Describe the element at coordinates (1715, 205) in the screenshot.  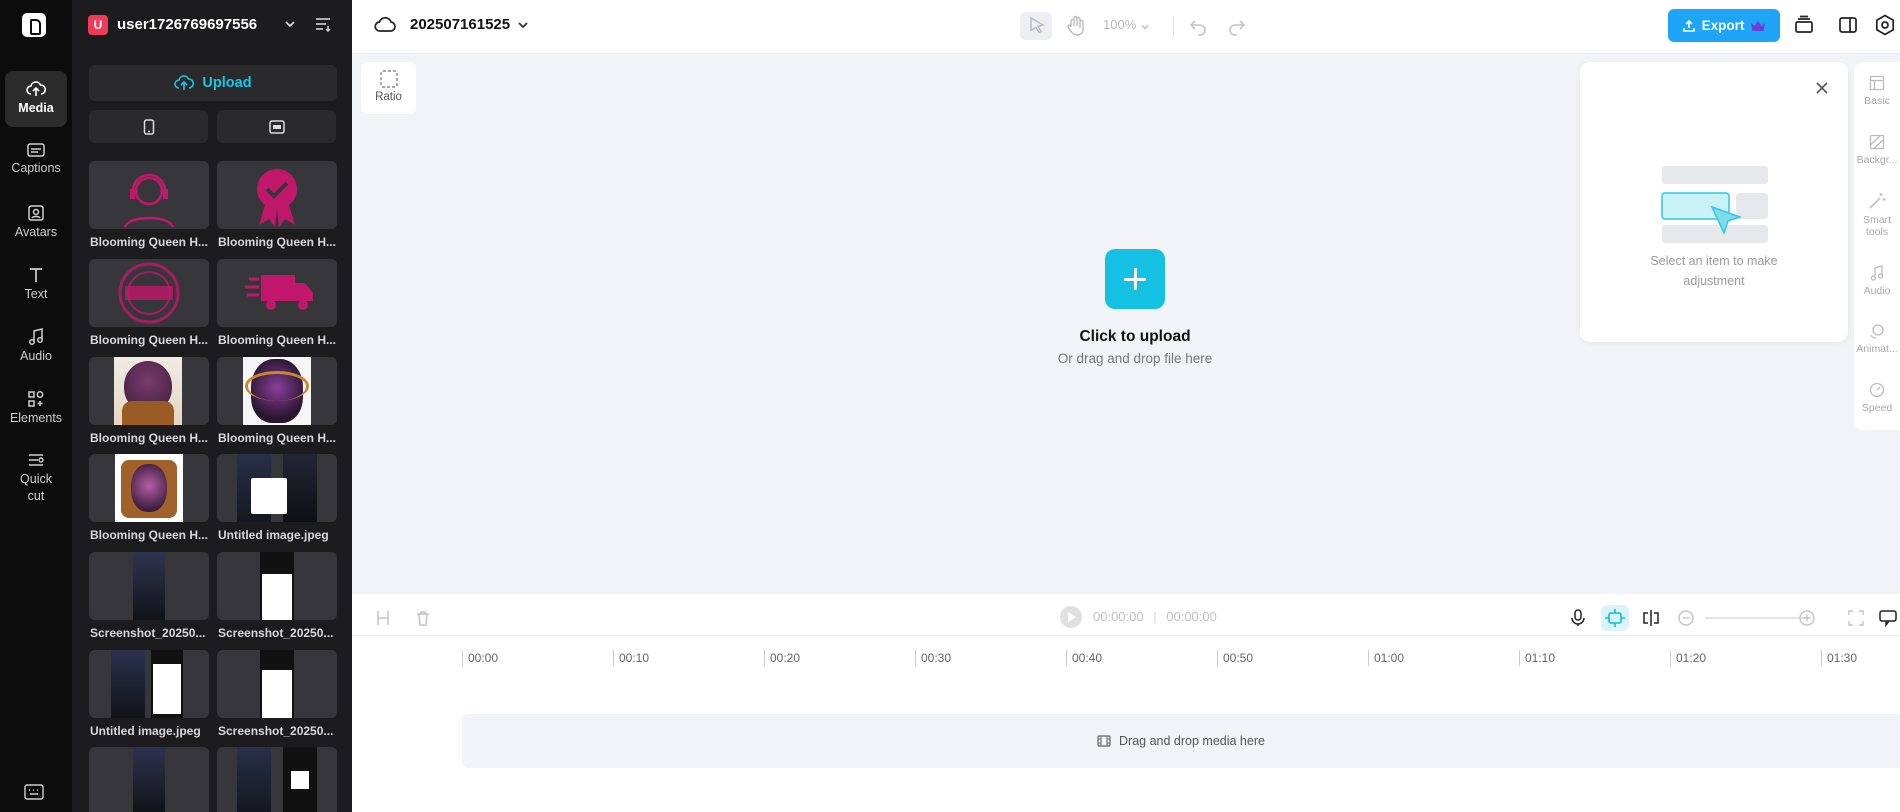
I see `select-item-illustration` at that location.